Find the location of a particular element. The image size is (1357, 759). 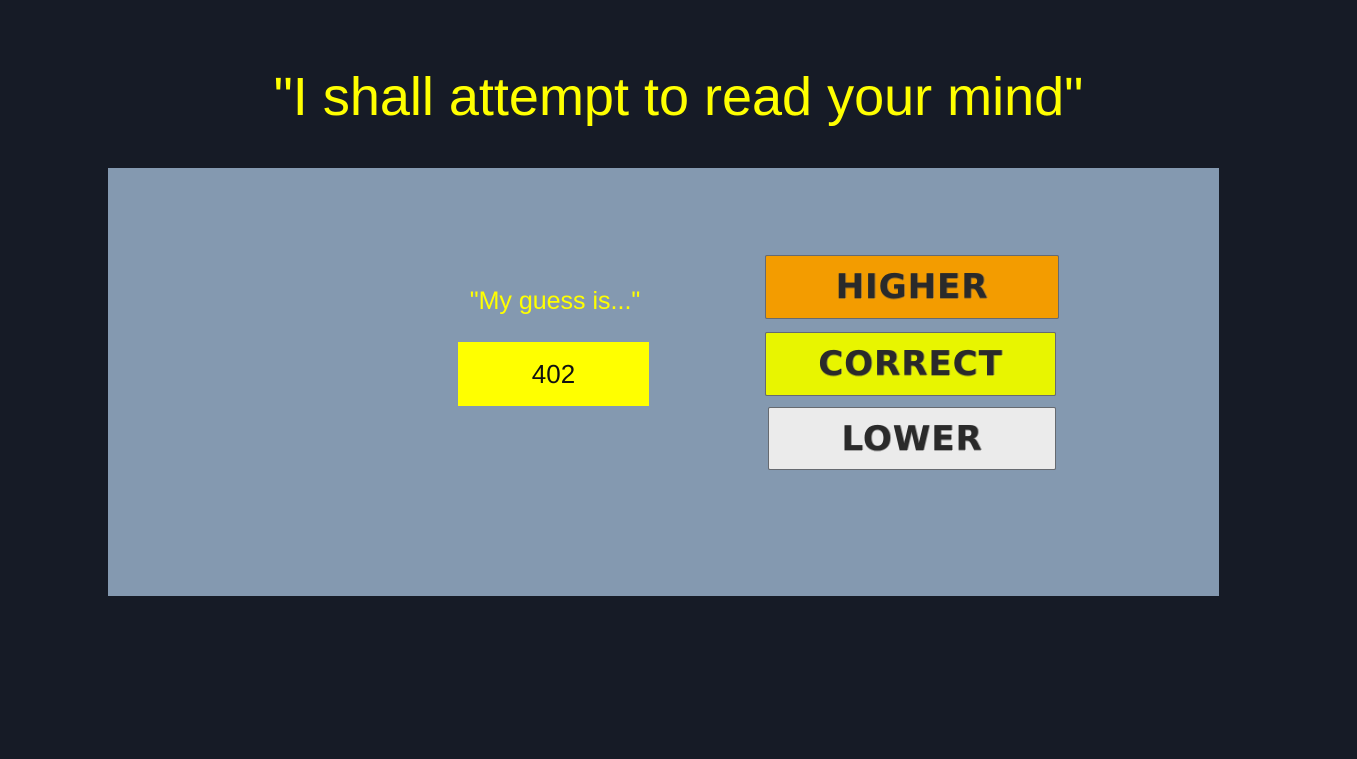

lower-button-label: LOWER is located at coordinates (912, 438).